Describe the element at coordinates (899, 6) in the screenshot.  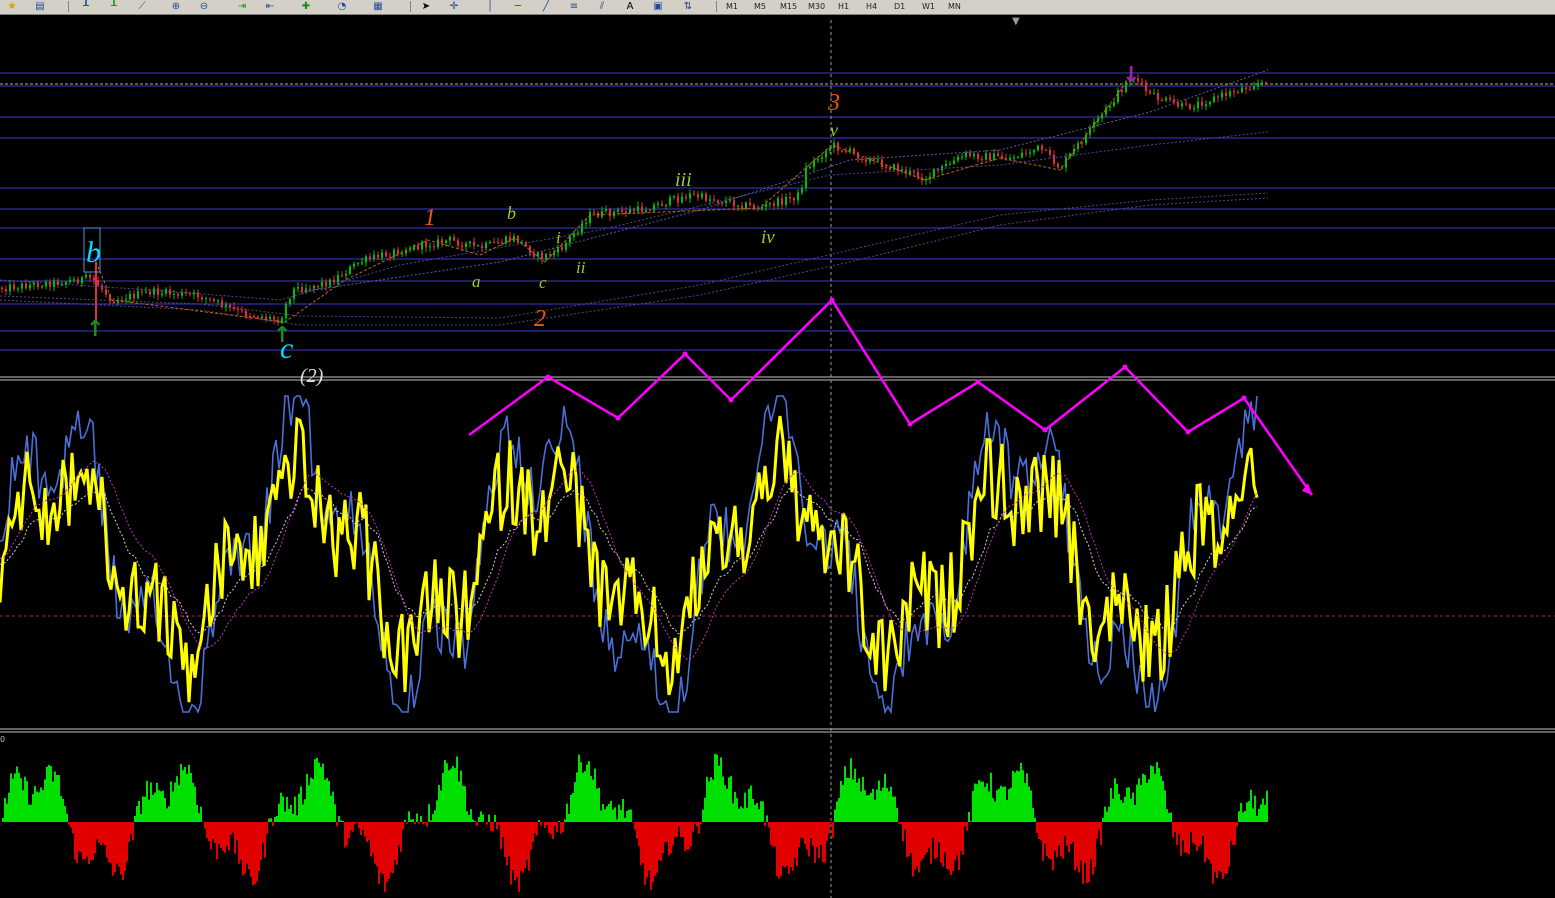
I see `timeframe-d1: D1` at that location.